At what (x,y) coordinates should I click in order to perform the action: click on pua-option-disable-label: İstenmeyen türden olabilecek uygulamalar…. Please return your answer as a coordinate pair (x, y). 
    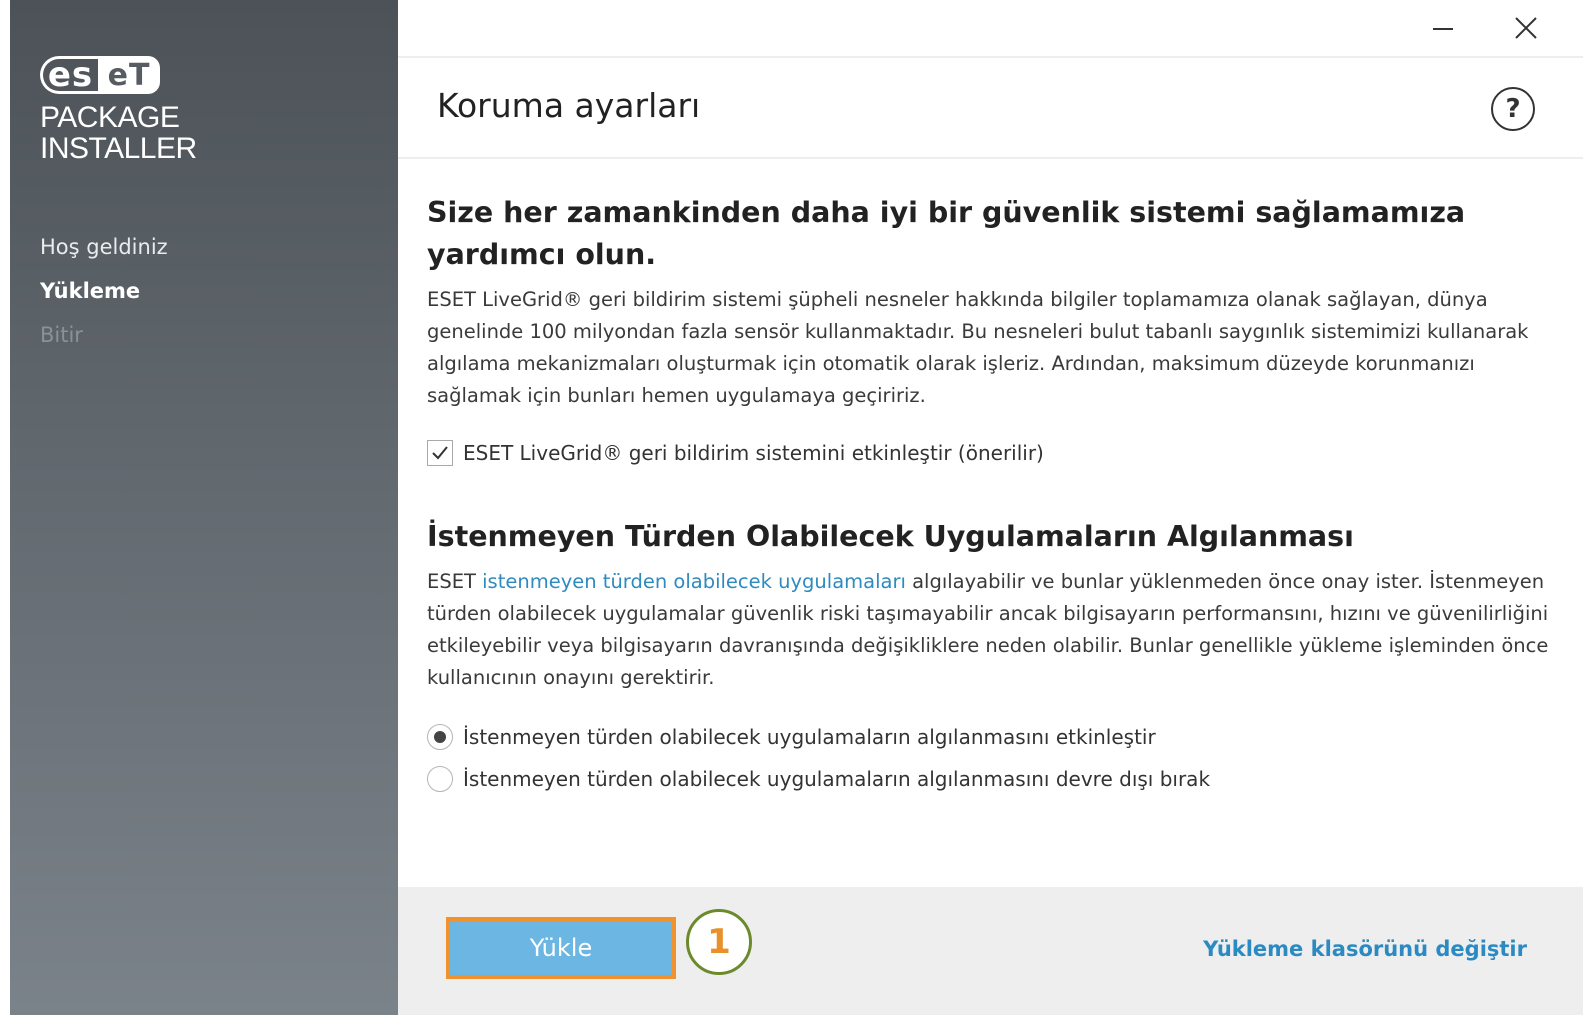
    Looking at the image, I should click on (836, 779).